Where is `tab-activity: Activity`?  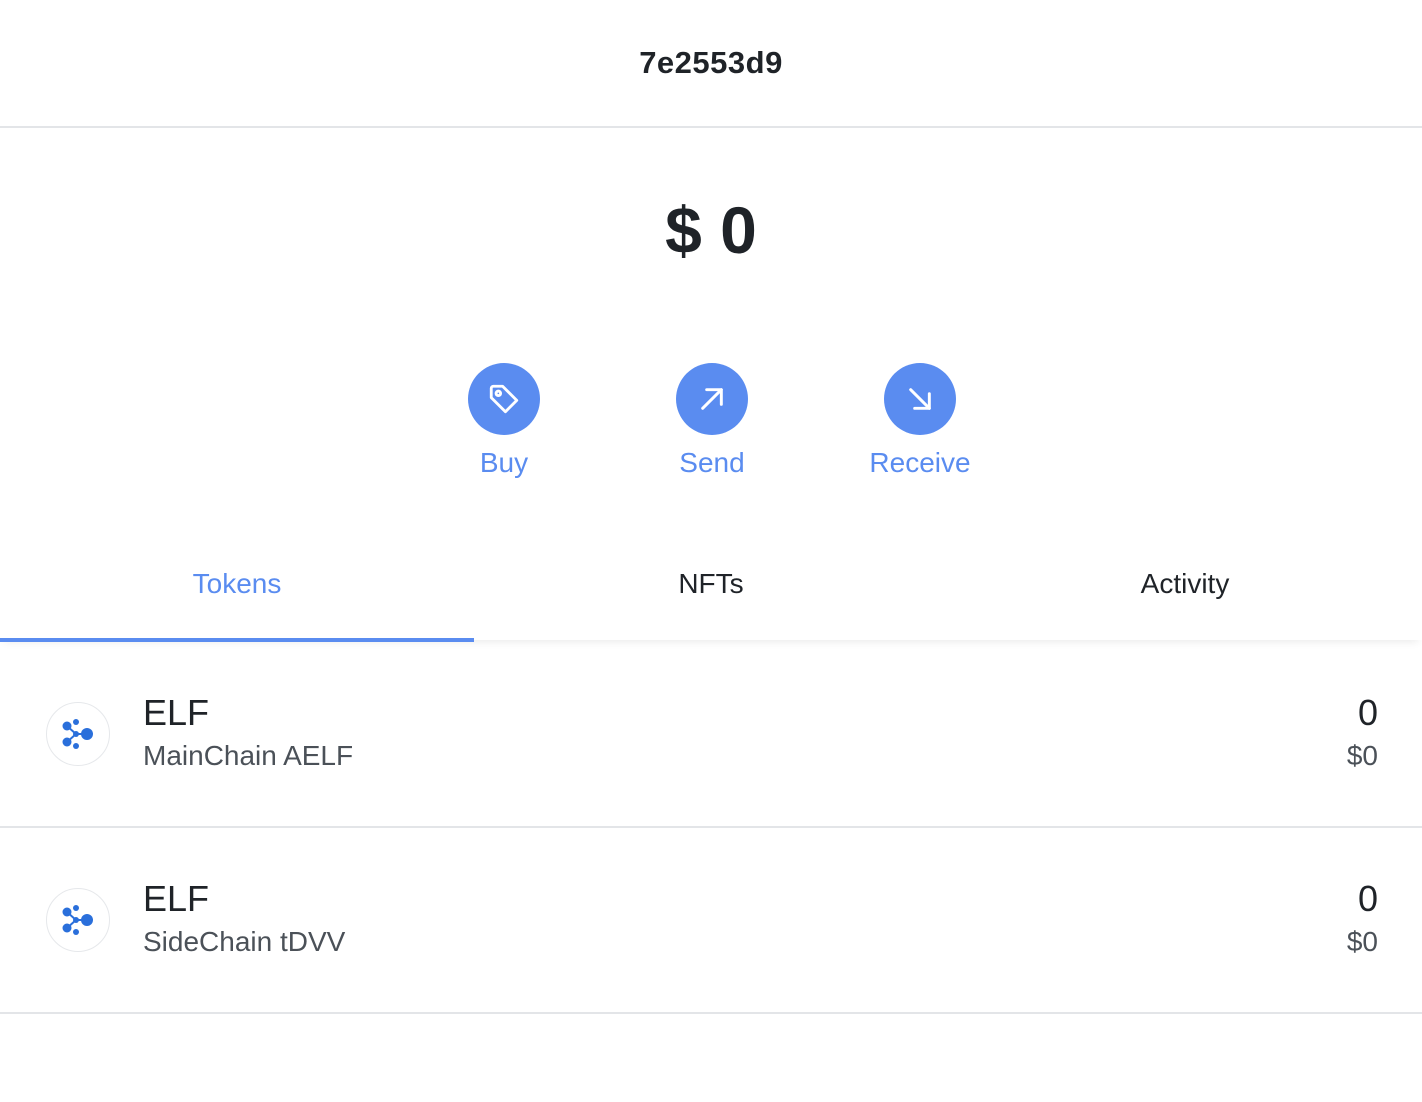
tab-activity: Activity is located at coordinates (1185, 590).